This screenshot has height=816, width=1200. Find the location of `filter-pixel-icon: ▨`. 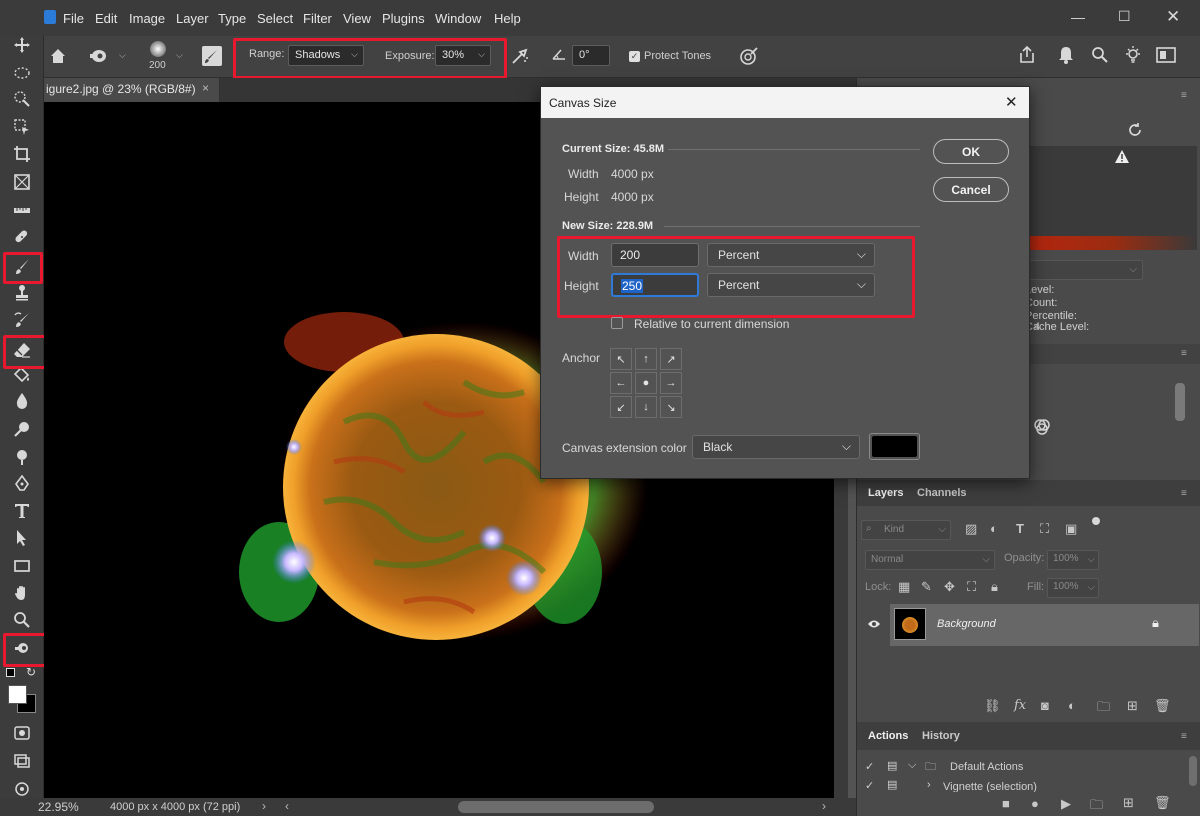

filter-pixel-icon: ▨ is located at coordinates (971, 529).